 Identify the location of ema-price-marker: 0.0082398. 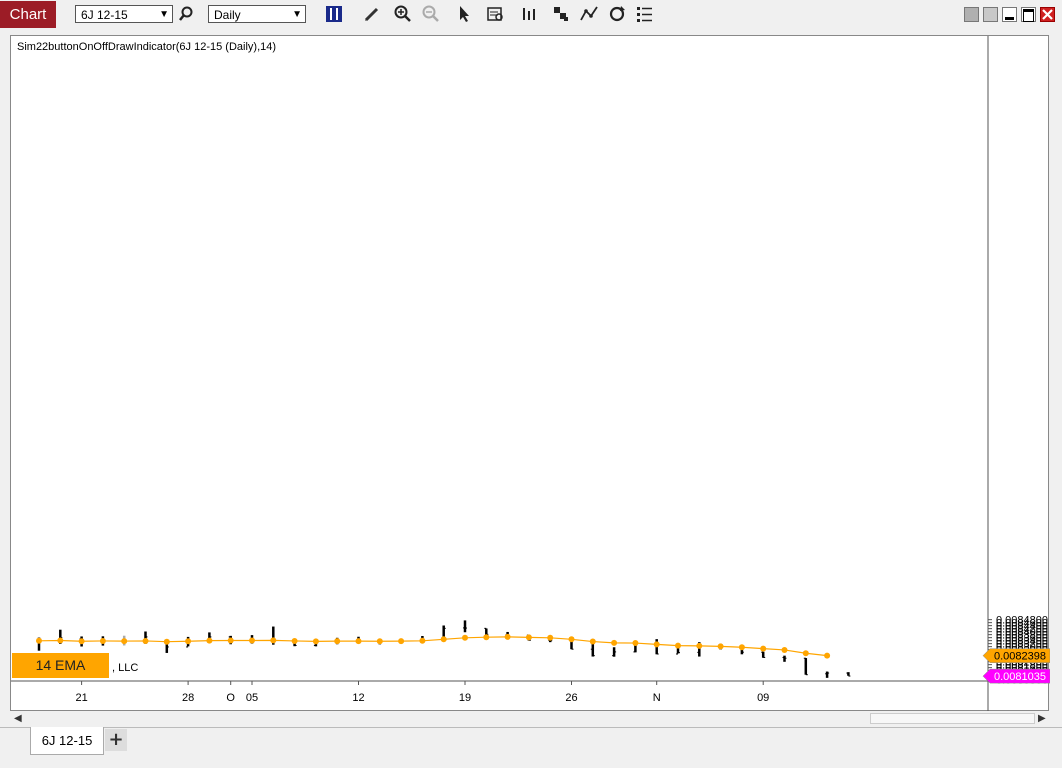
(1020, 657).